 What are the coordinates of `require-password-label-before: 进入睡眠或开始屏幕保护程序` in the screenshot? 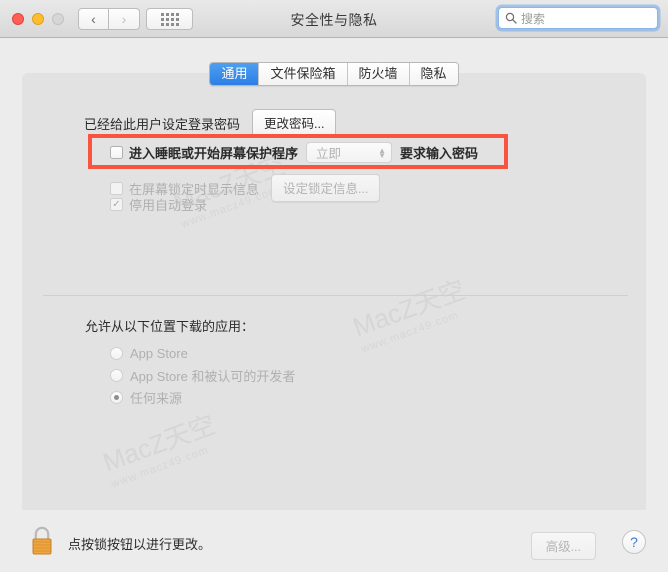 It's located at (214, 153).